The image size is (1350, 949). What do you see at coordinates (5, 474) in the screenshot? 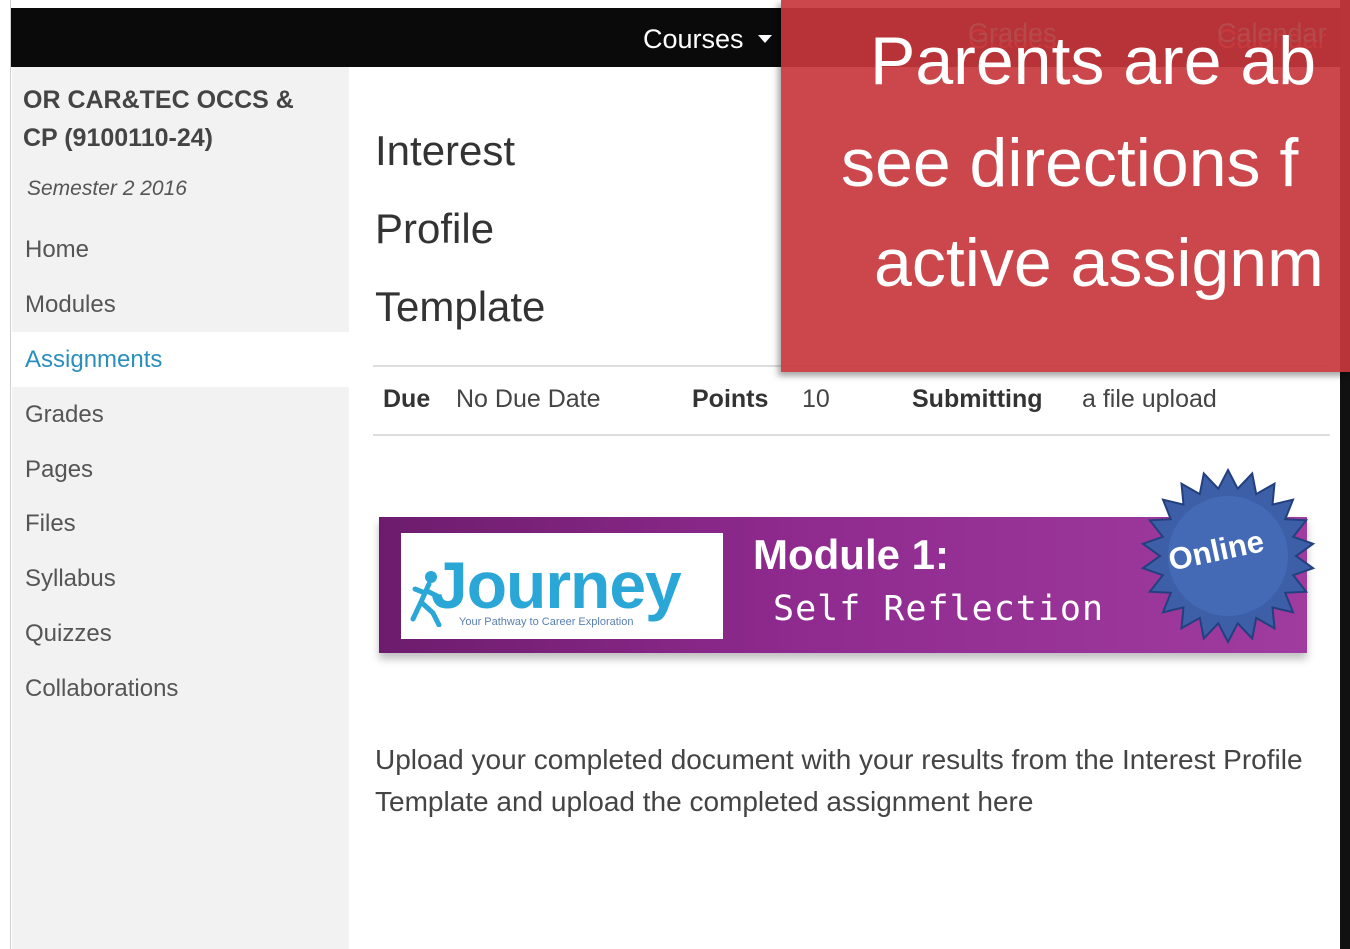
I see `window-frame-left` at bounding box center [5, 474].